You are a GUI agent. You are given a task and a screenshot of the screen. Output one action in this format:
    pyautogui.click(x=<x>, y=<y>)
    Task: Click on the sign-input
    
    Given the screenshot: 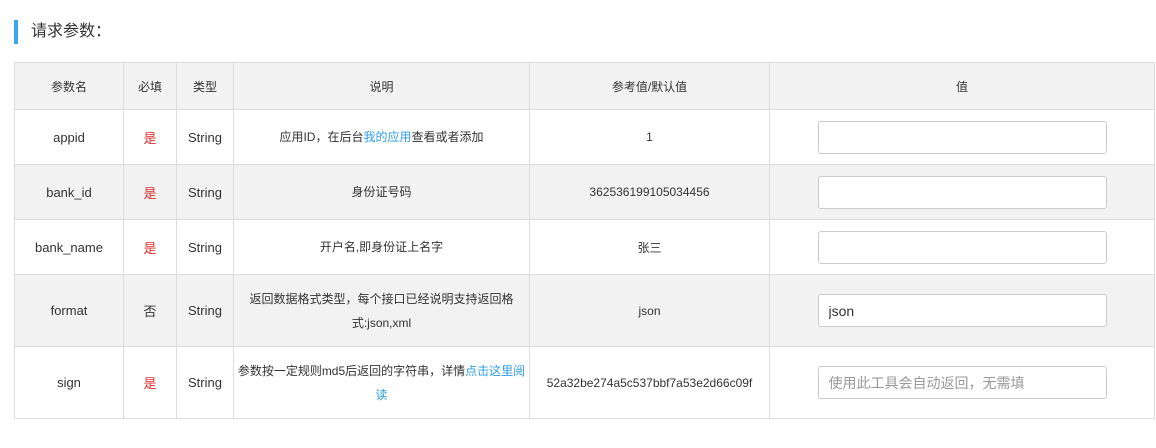 What is the action you would take?
    pyautogui.click(x=962, y=382)
    